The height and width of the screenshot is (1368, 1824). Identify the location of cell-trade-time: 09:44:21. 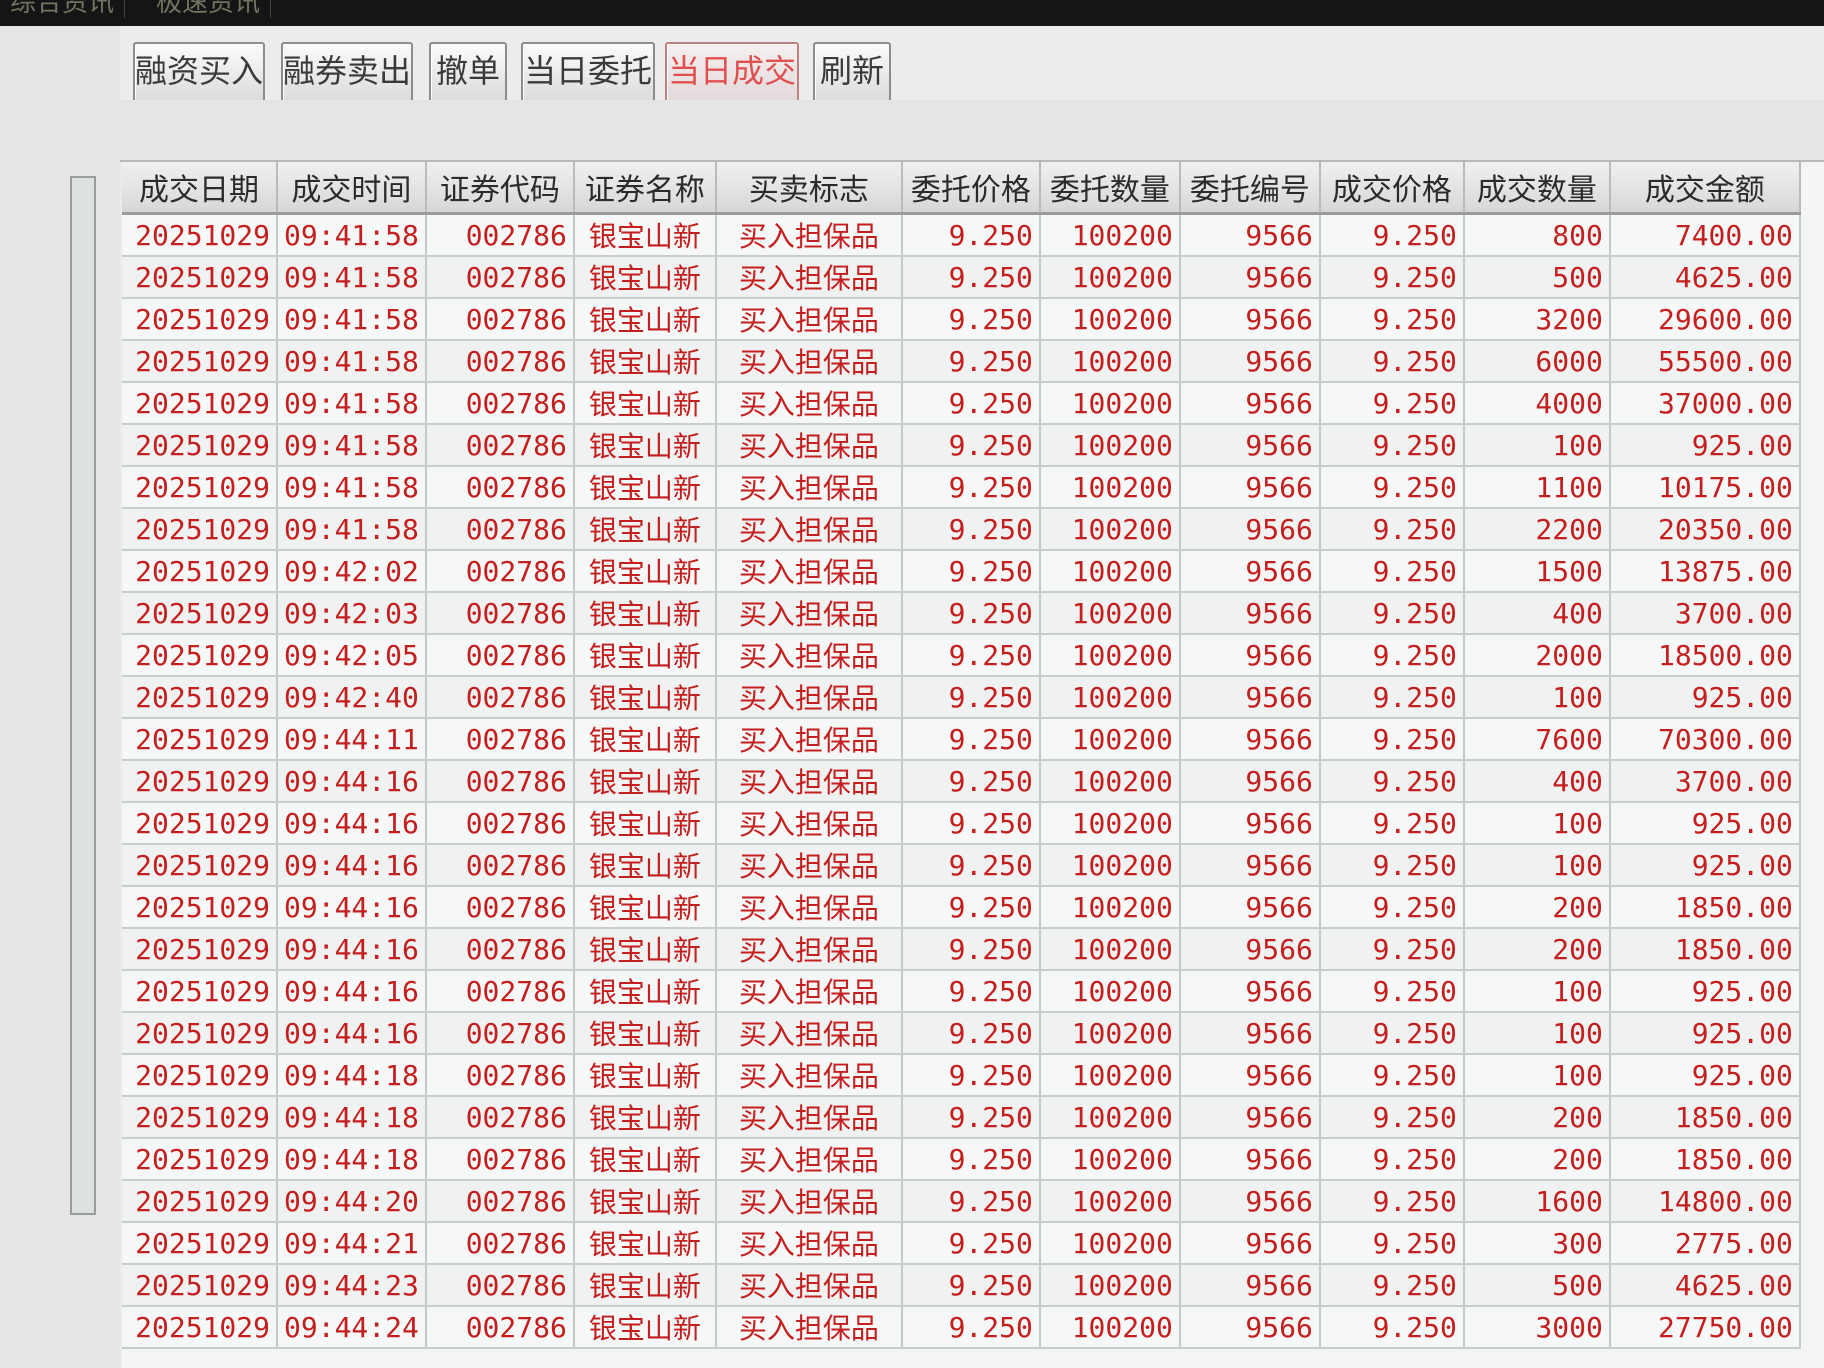
(352, 1243).